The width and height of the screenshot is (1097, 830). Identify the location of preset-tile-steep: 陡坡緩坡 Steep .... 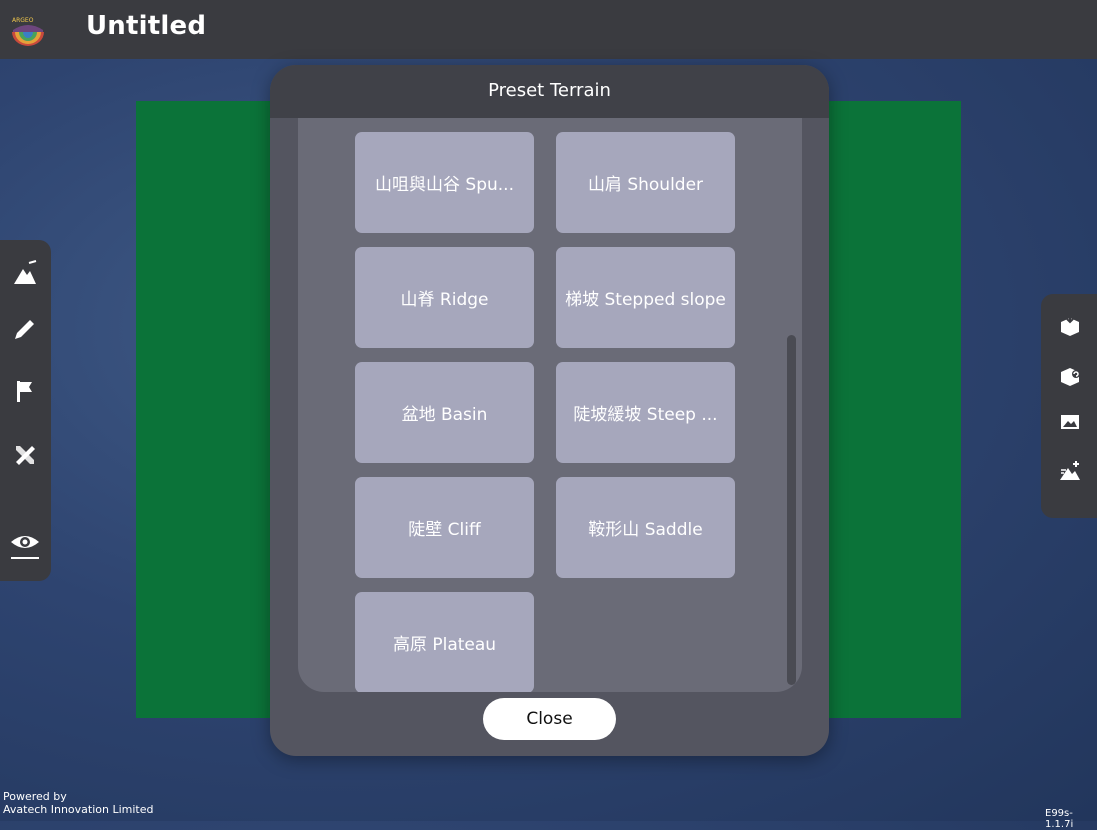
(645, 412).